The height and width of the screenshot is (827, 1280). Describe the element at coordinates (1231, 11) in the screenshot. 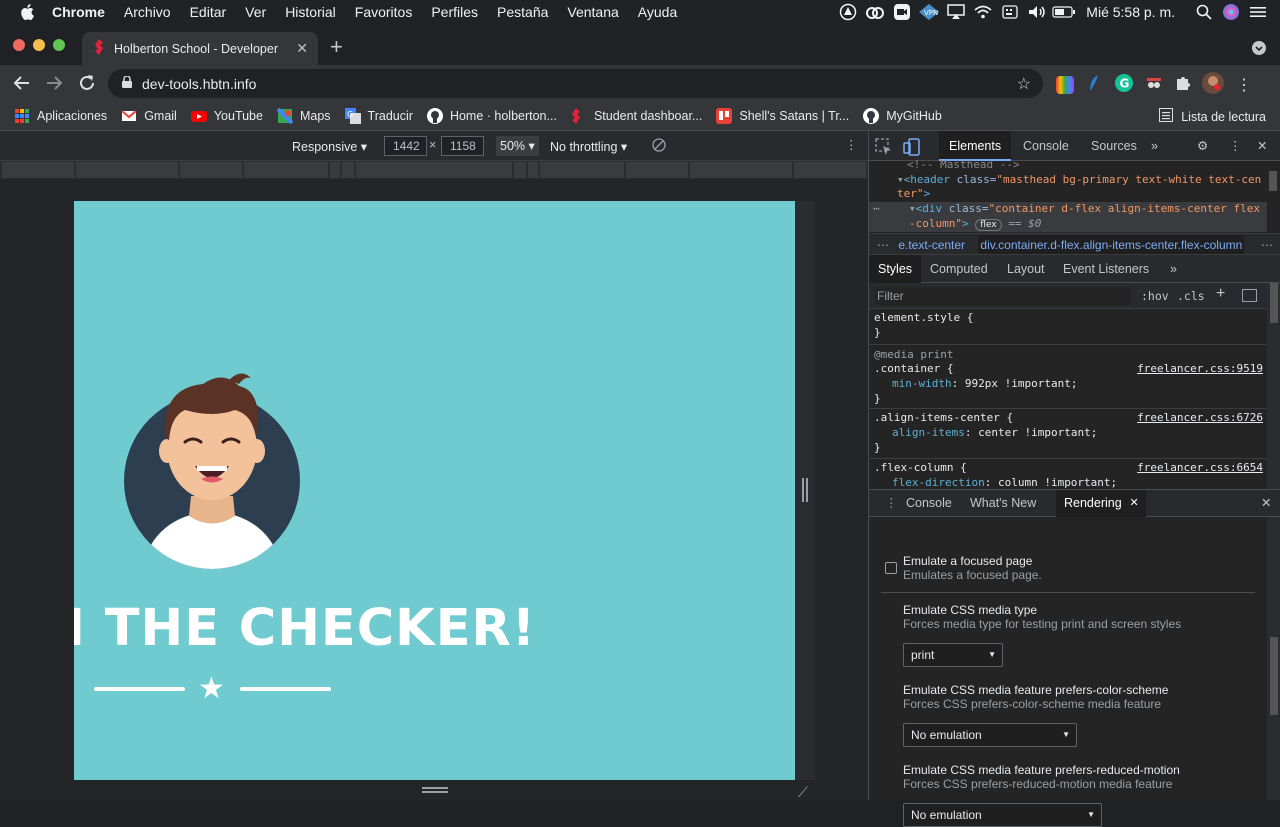

I see `siri-icon` at that location.